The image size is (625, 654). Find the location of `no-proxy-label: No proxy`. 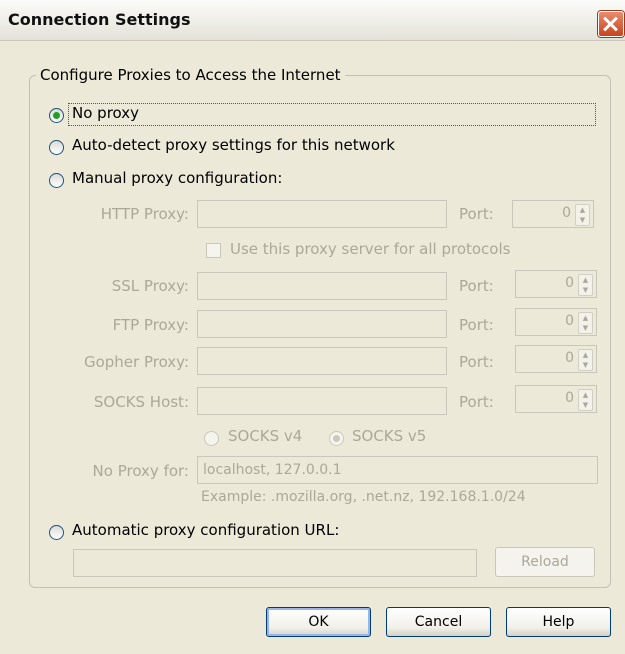

no-proxy-label: No proxy is located at coordinates (105, 113).